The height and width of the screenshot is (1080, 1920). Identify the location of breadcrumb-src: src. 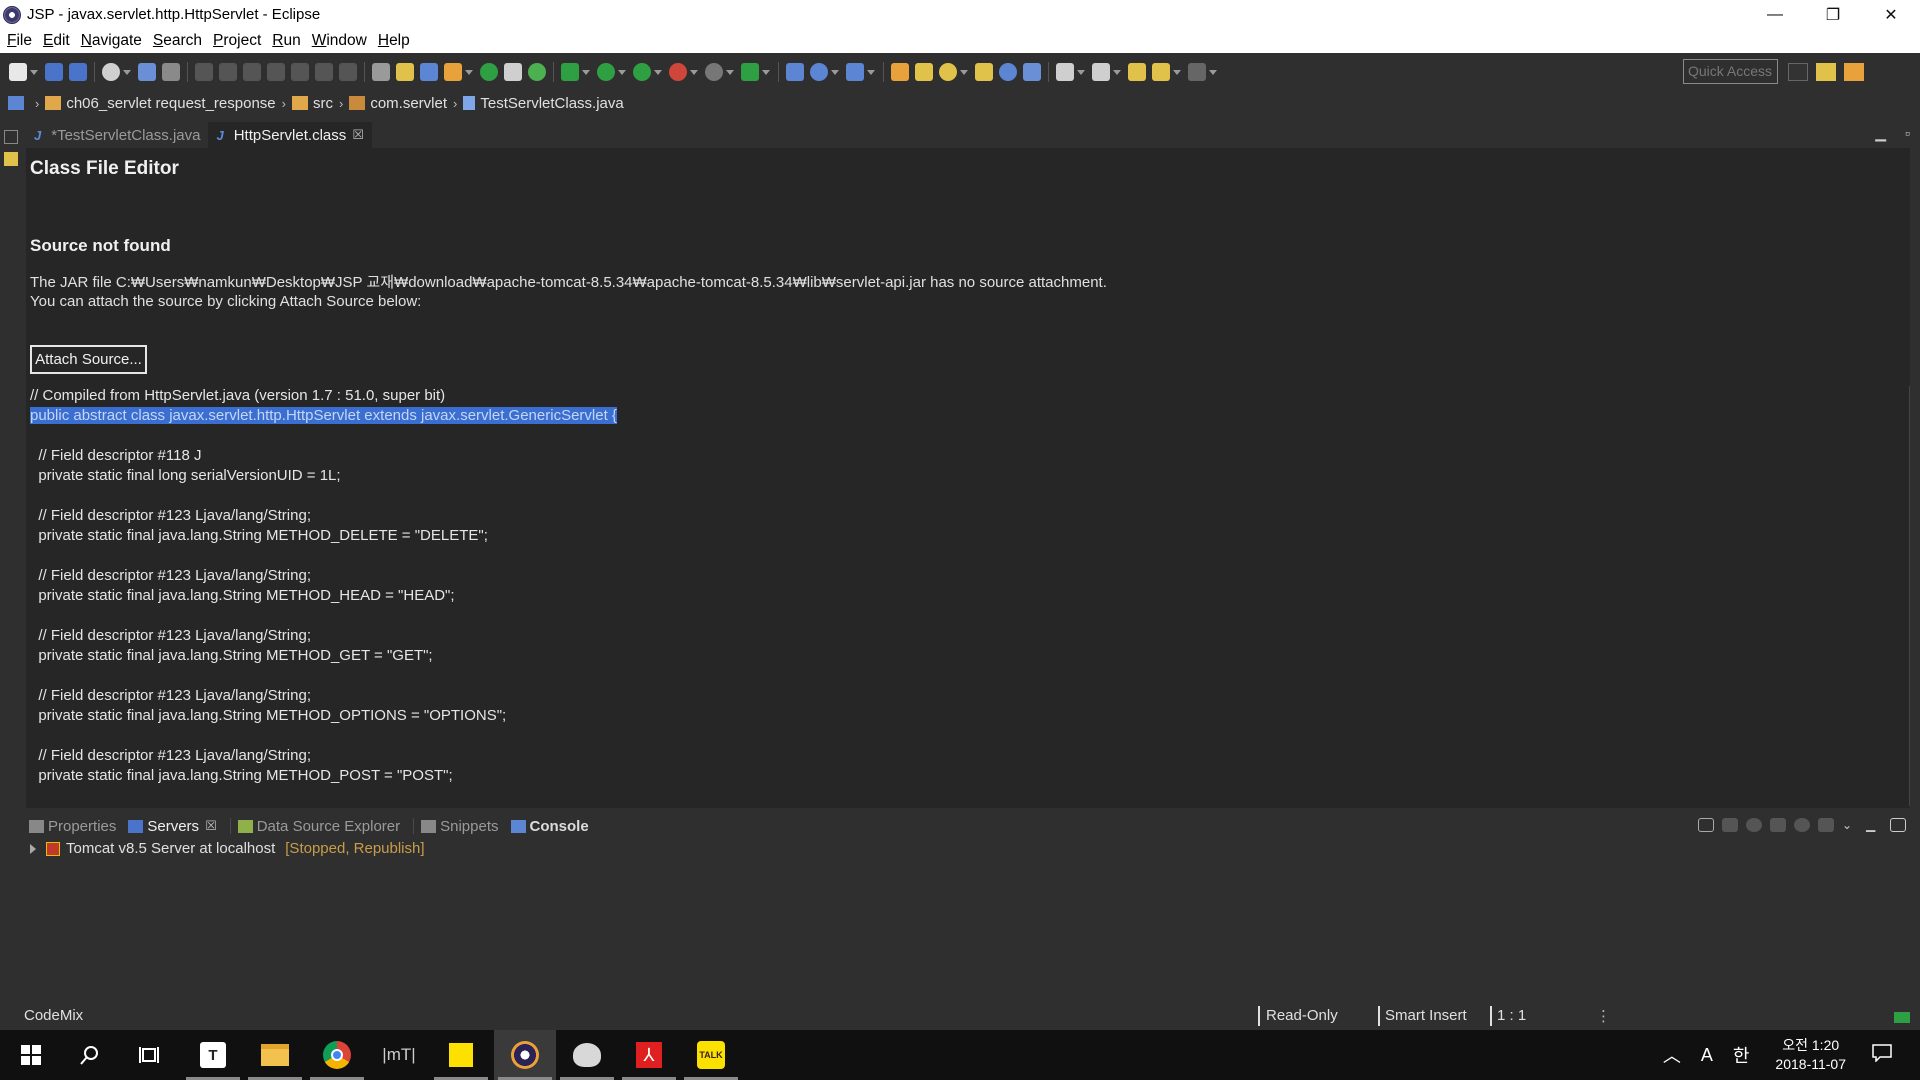
(312, 103).